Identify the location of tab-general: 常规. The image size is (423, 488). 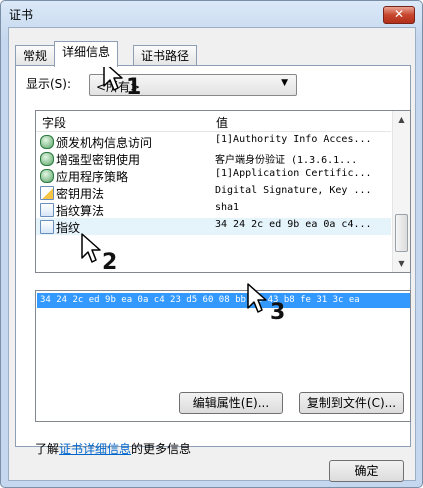
(35, 55).